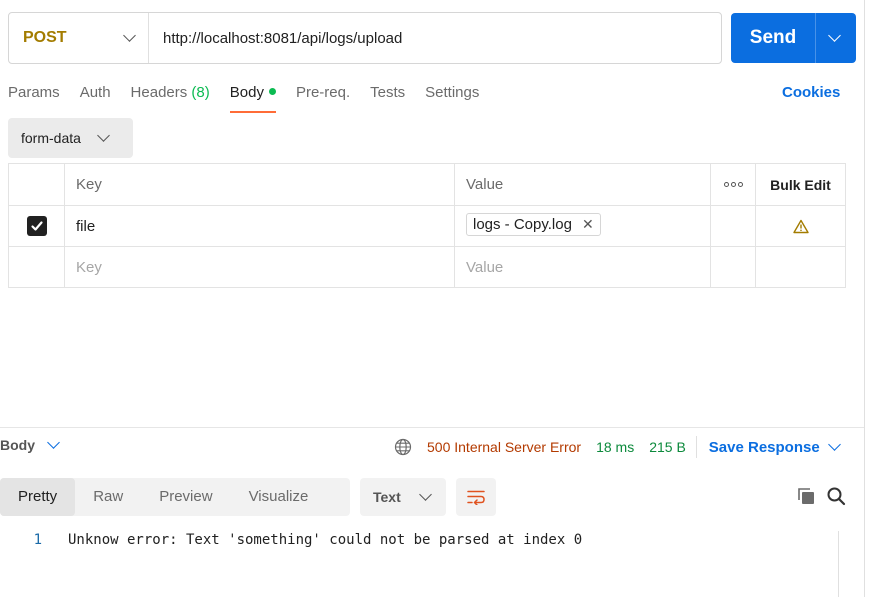  What do you see at coordinates (159, 92) in the screenshot?
I see `tab-label: Headers` at bounding box center [159, 92].